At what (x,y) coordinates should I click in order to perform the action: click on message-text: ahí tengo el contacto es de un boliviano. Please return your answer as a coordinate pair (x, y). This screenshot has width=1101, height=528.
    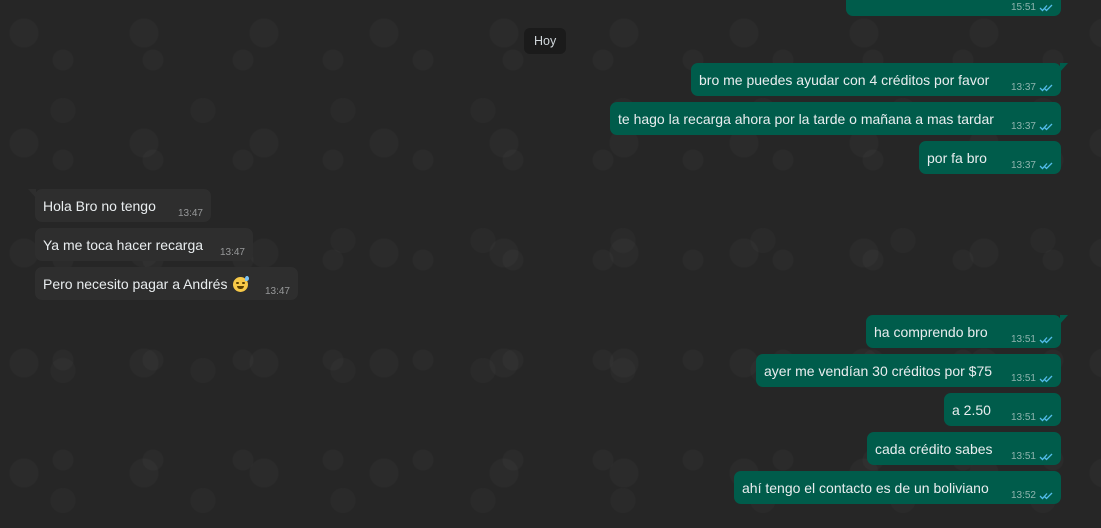
    Looking at the image, I should click on (865, 488).